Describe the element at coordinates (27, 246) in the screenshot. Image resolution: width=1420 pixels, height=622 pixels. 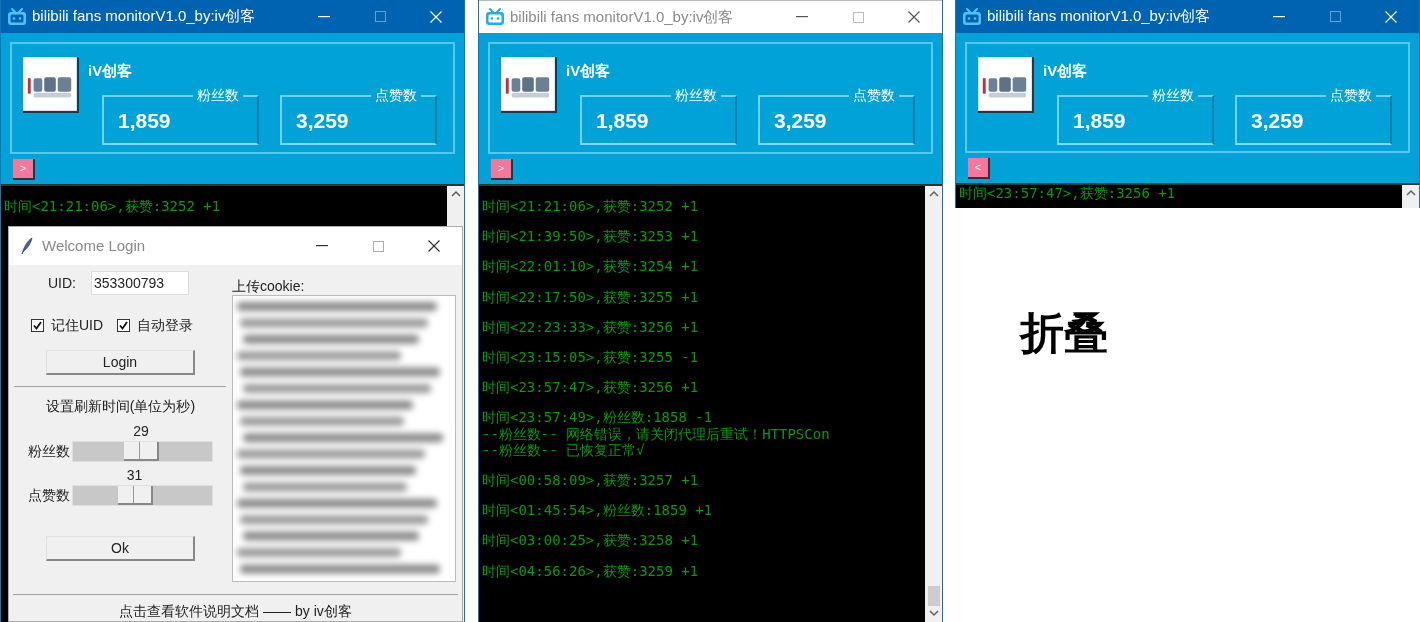
I see `feather-icon` at that location.